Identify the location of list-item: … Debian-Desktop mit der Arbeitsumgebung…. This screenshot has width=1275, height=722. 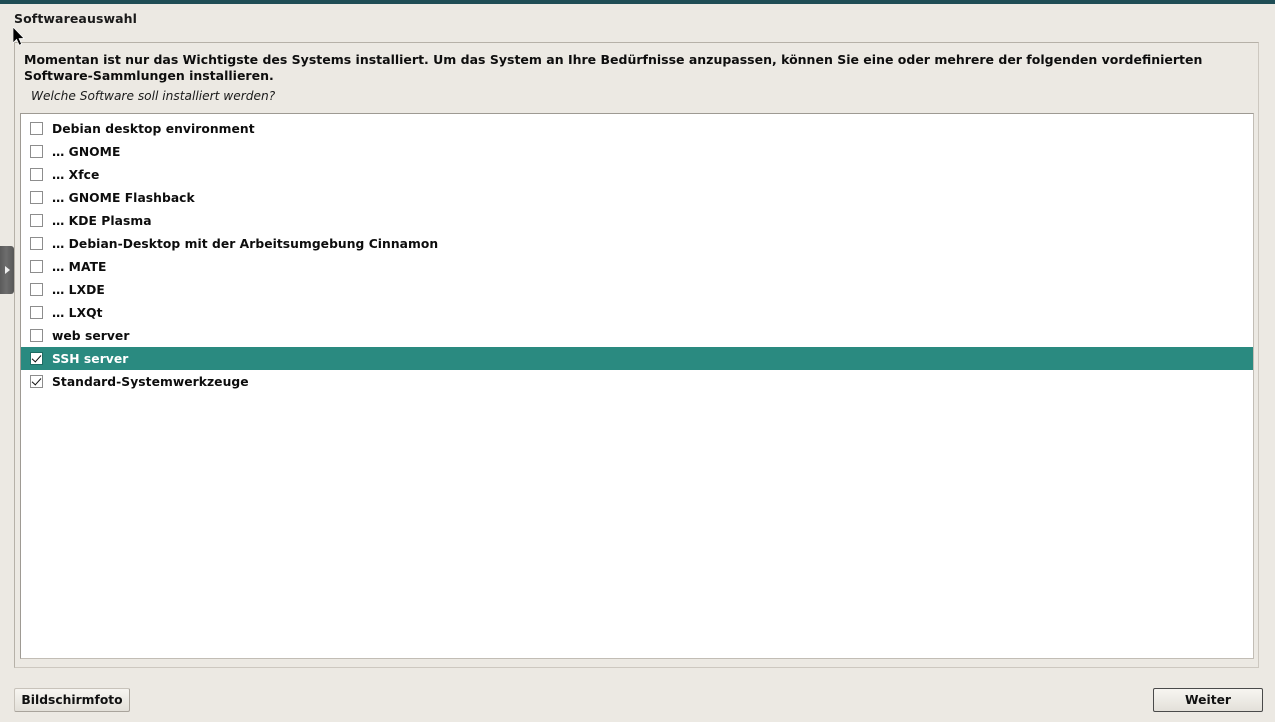
(637, 243).